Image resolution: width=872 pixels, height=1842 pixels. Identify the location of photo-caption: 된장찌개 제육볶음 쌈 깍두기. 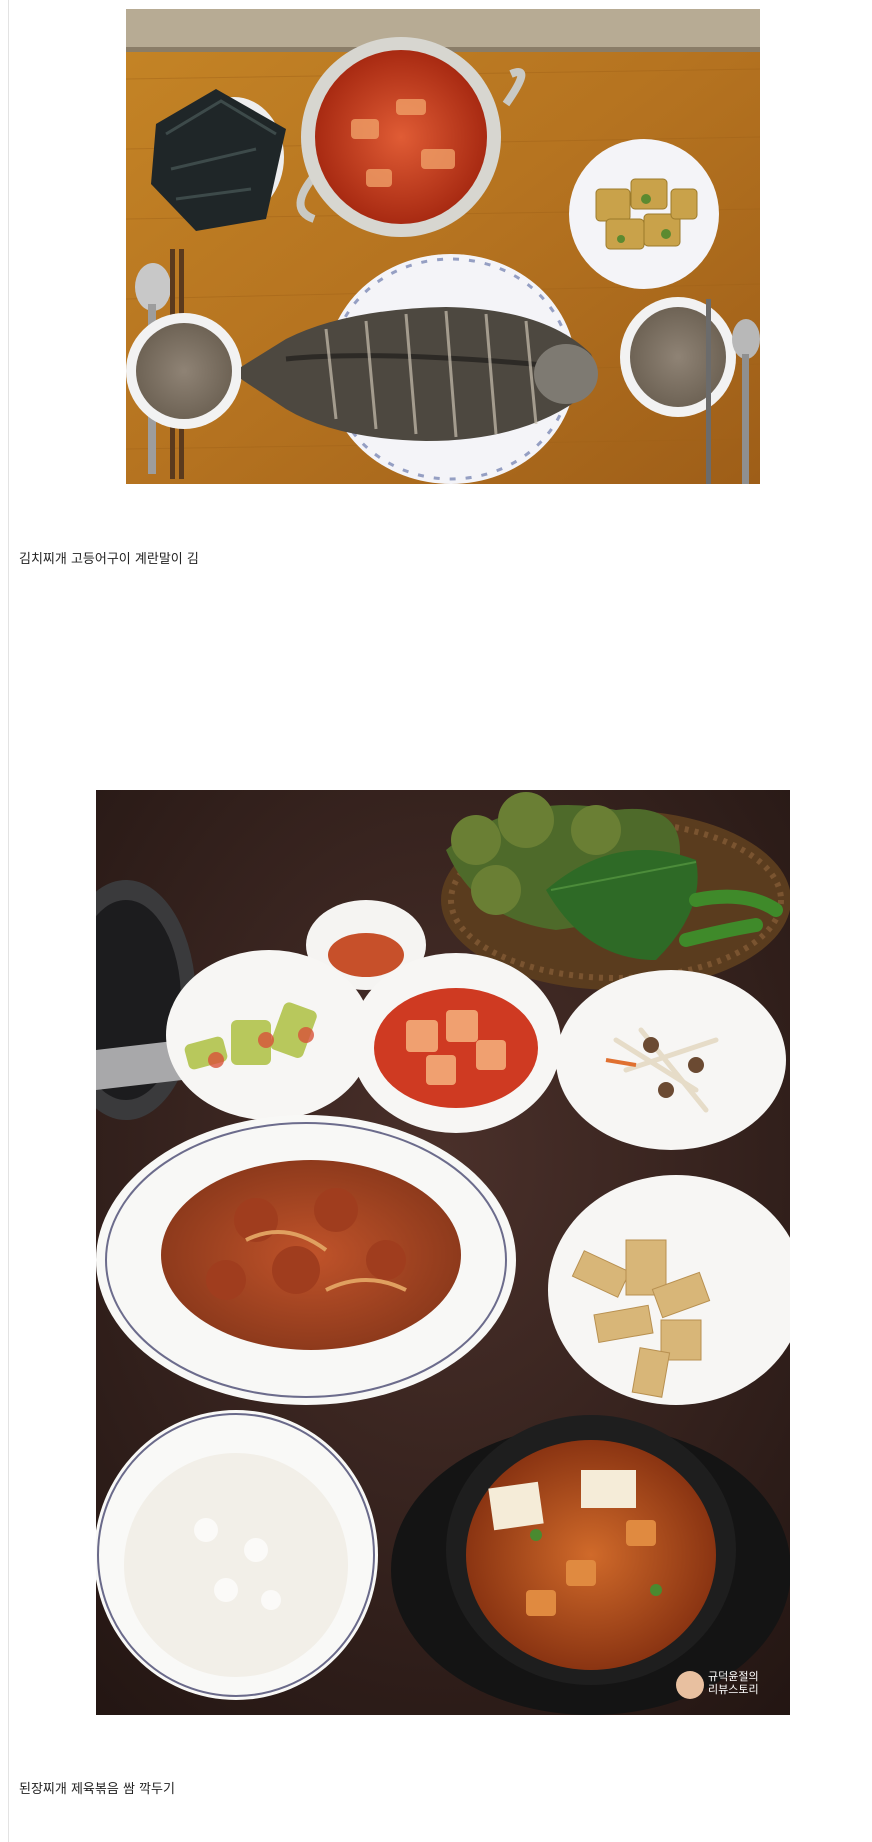
(97, 1789).